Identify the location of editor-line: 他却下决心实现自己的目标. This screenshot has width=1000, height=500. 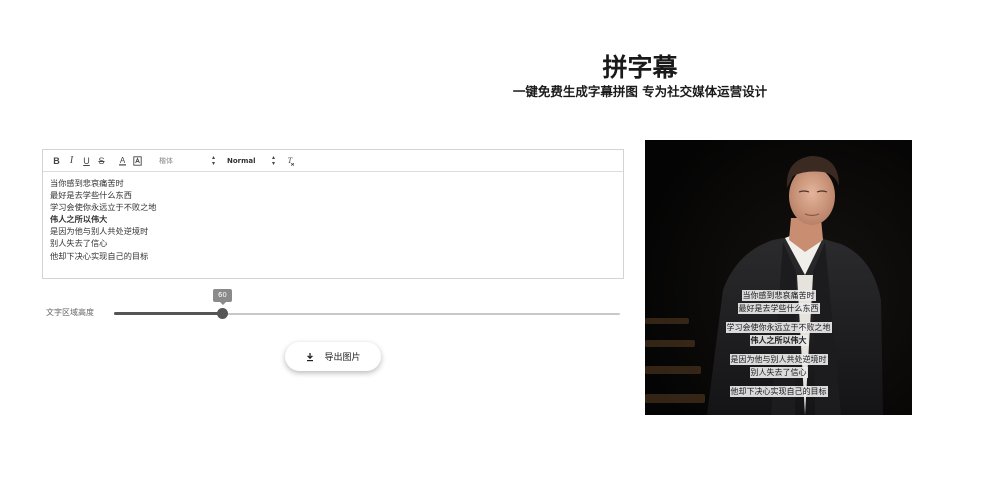
(99, 255).